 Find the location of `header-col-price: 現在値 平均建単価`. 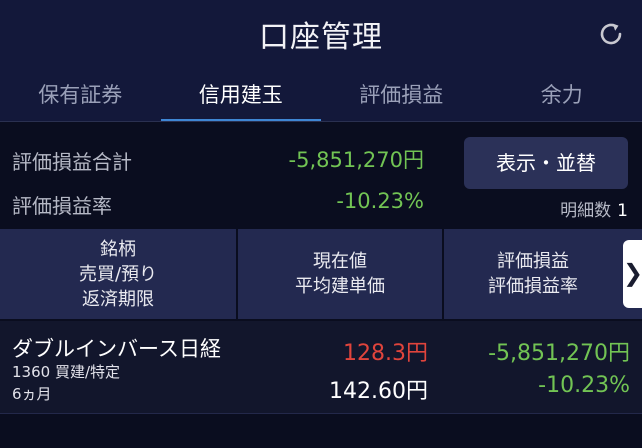

header-col-price: 現在値 平均建単価 is located at coordinates (340, 274).